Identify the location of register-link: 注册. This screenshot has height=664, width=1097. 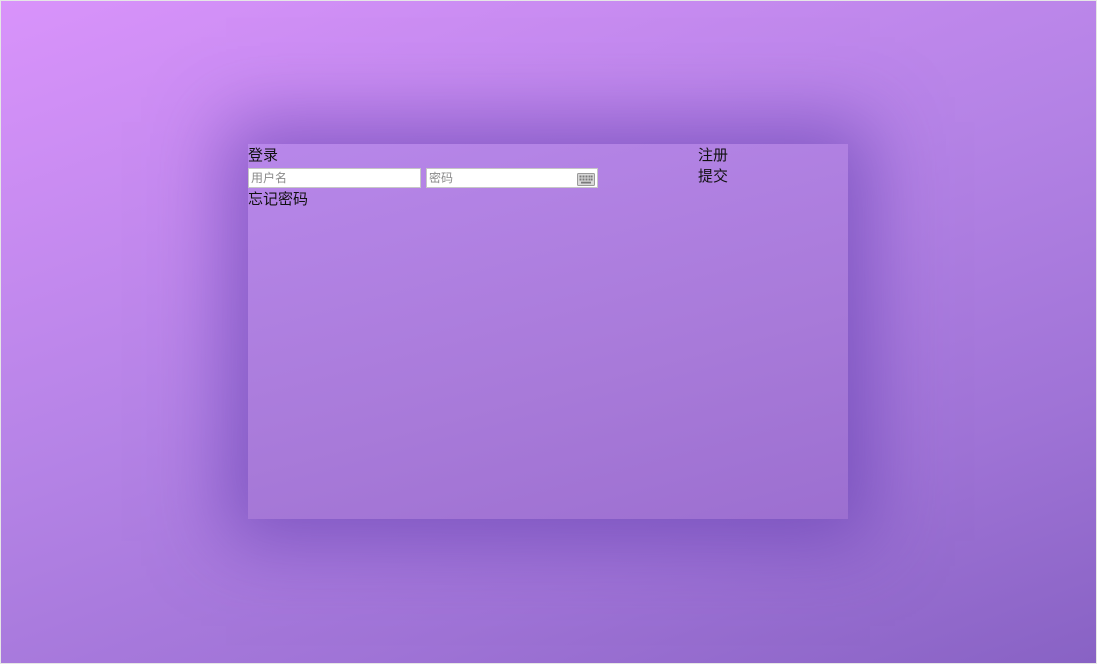
(713, 155).